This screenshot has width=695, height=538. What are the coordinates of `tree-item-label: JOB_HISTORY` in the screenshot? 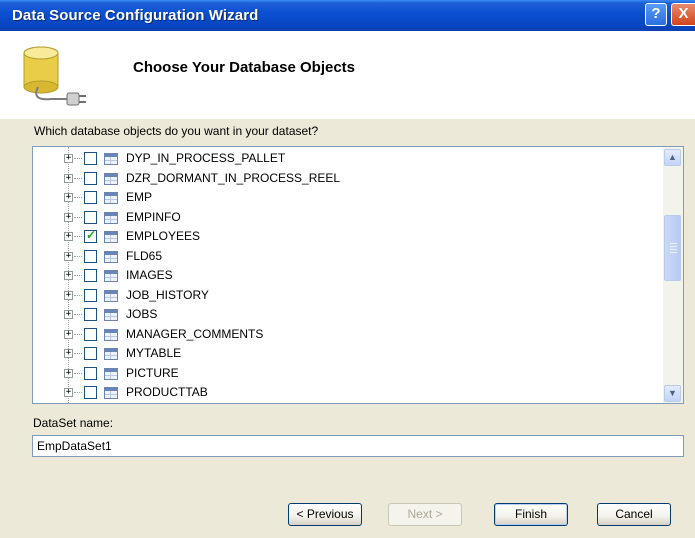 It's located at (167, 294).